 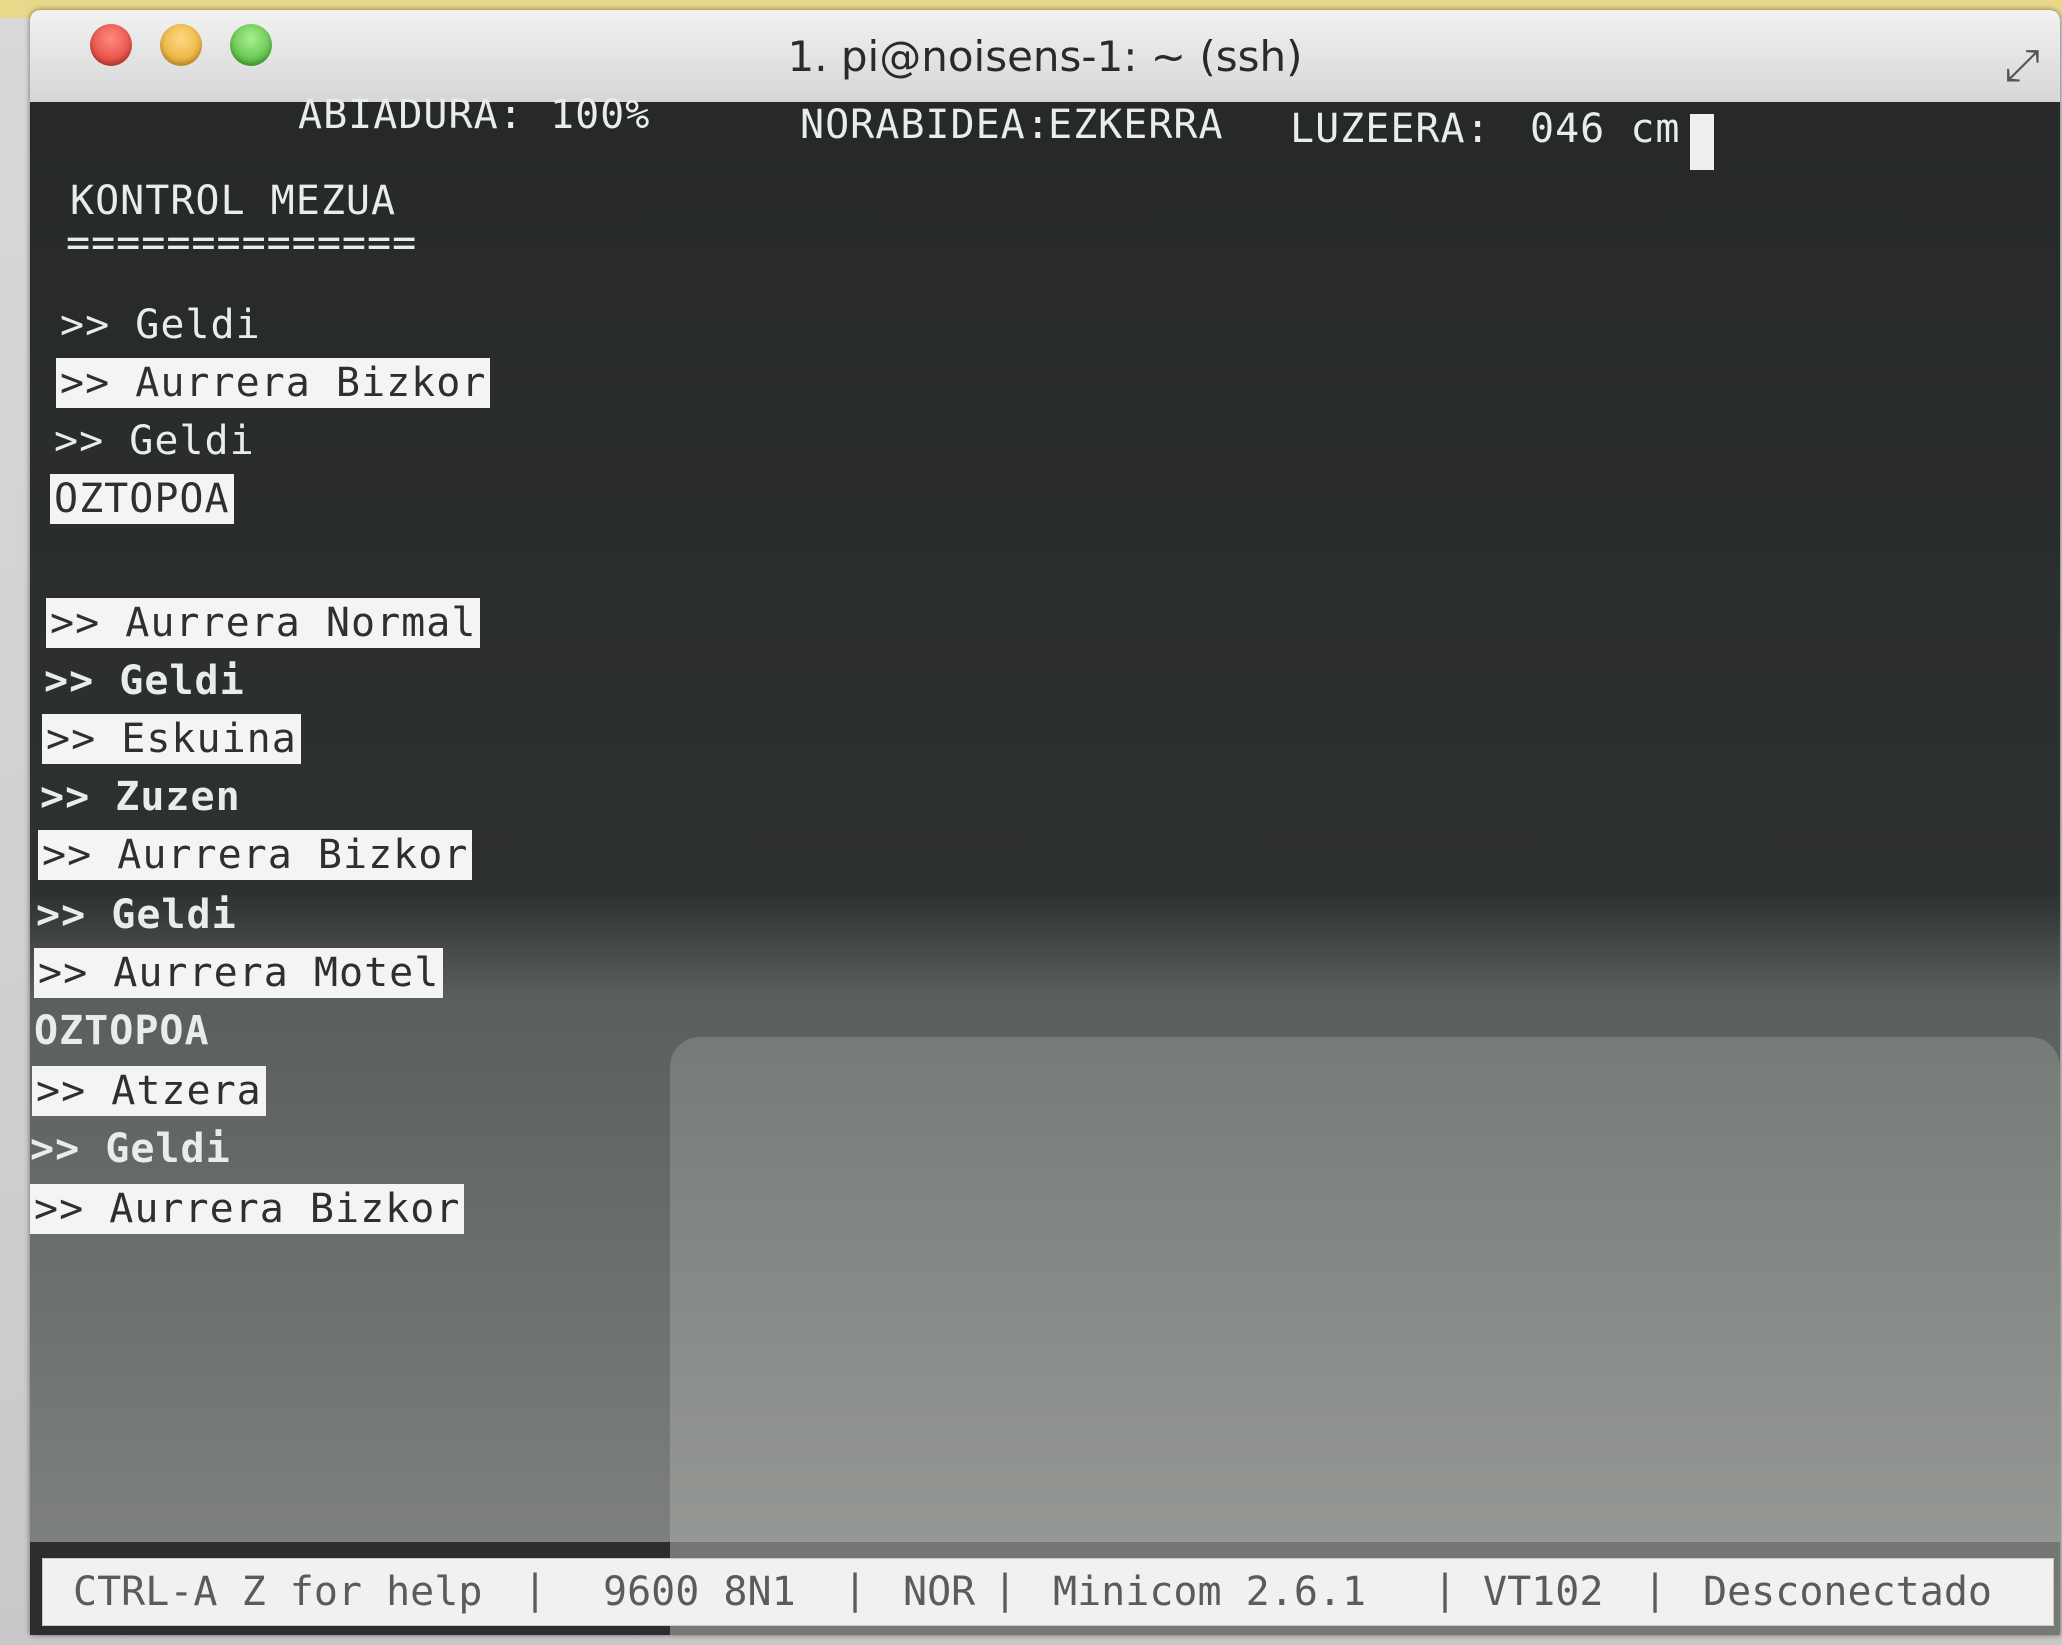 What do you see at coordinates (1543, 1592) in the screenshot?
I see `status-term: VT102` at bounding box center [1543, 1592].